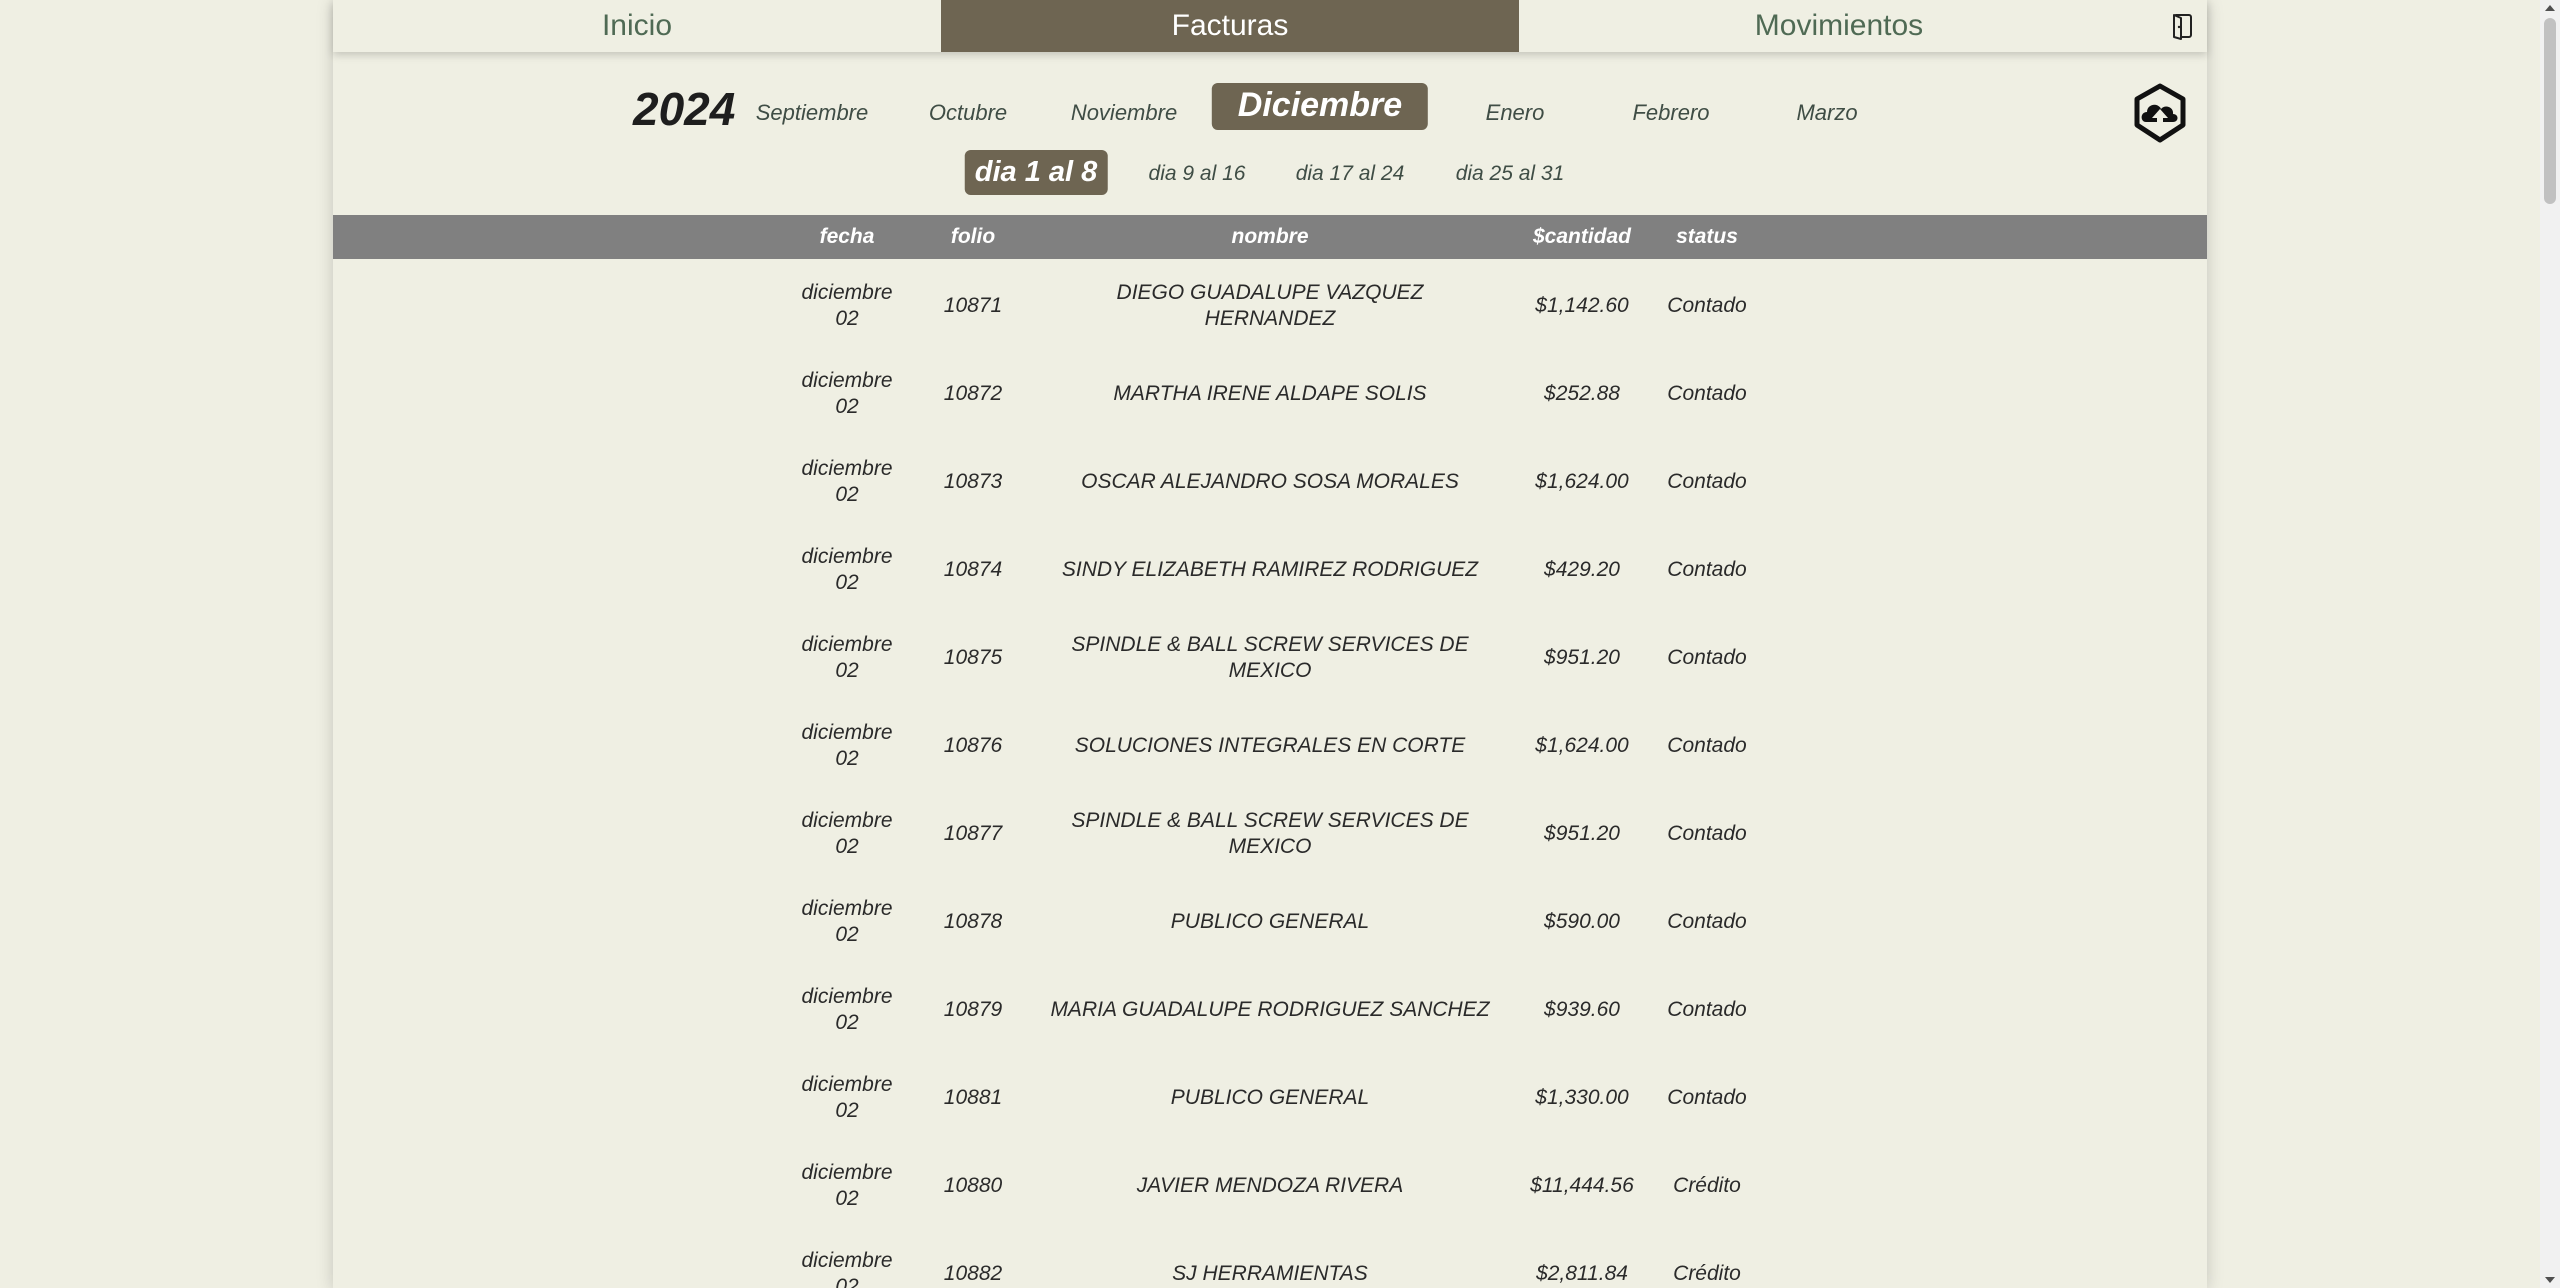 The image size is (2560, 1288). Describe the element at coordinates (1582, 1273) in the screenshot. I see `cell-cantidad: $2,811.84` at that location.